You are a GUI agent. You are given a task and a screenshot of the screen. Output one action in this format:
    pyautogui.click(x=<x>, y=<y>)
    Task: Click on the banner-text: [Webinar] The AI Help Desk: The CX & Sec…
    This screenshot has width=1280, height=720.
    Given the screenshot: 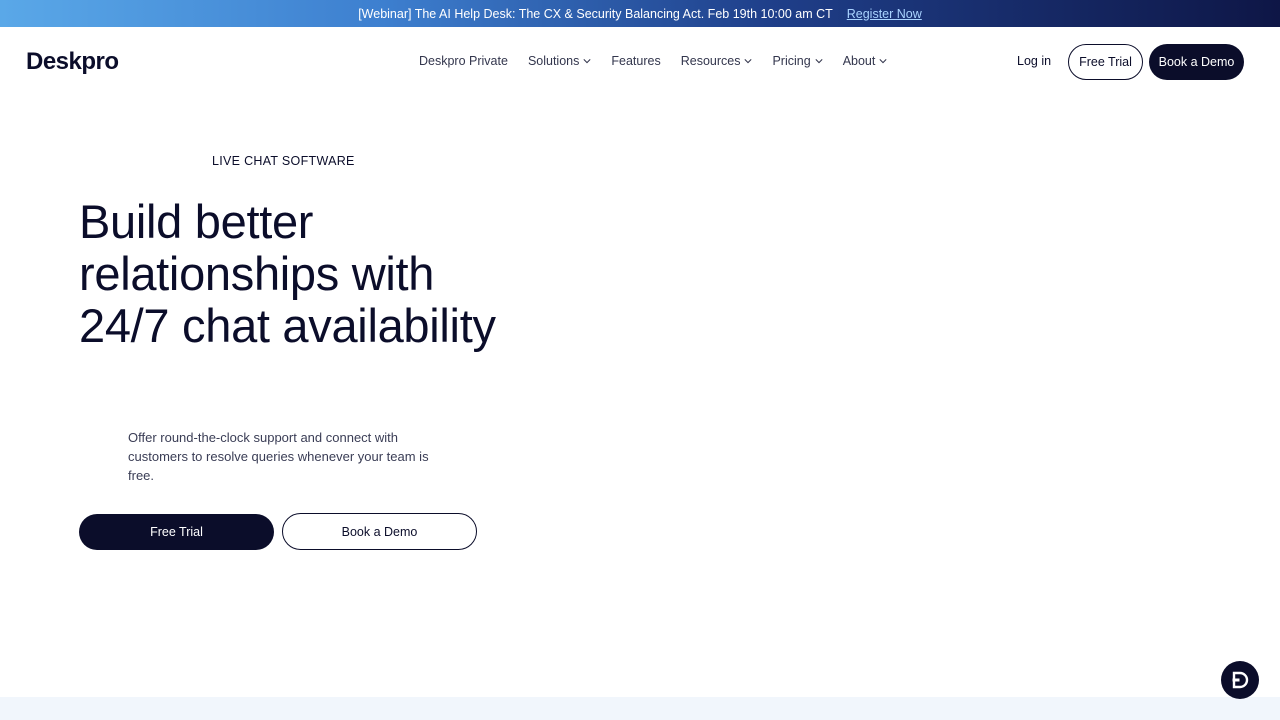 What is the action you would take?
    pyautogui.click(x=595, y=13)
    